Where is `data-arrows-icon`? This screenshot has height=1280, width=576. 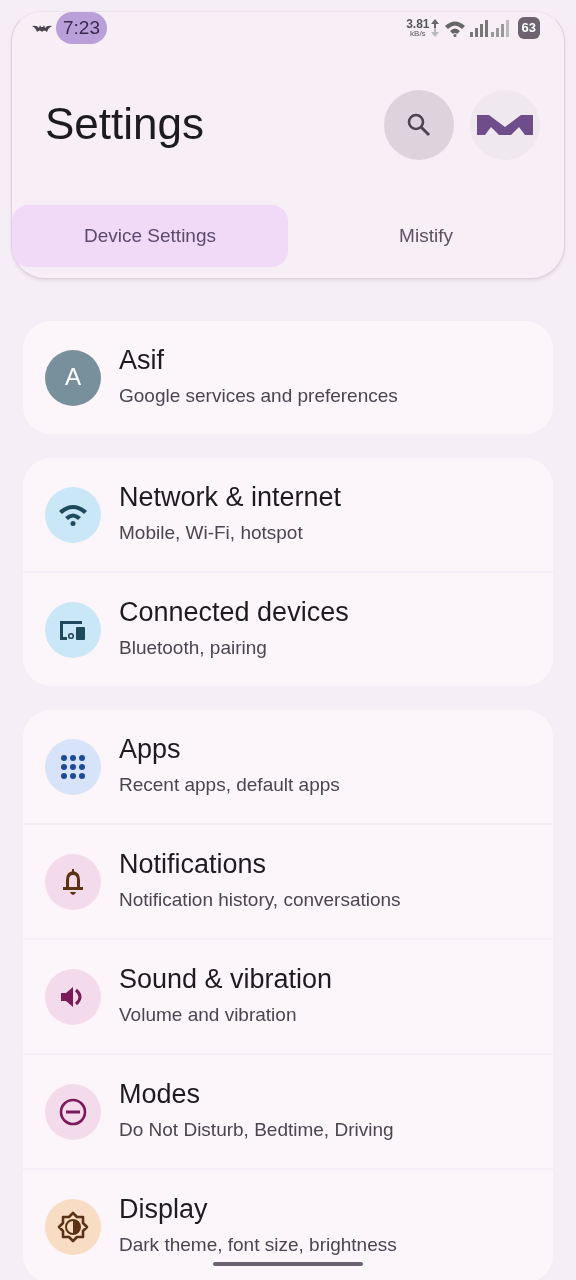 data-arrows-icon is located at coordinates (434, 28).